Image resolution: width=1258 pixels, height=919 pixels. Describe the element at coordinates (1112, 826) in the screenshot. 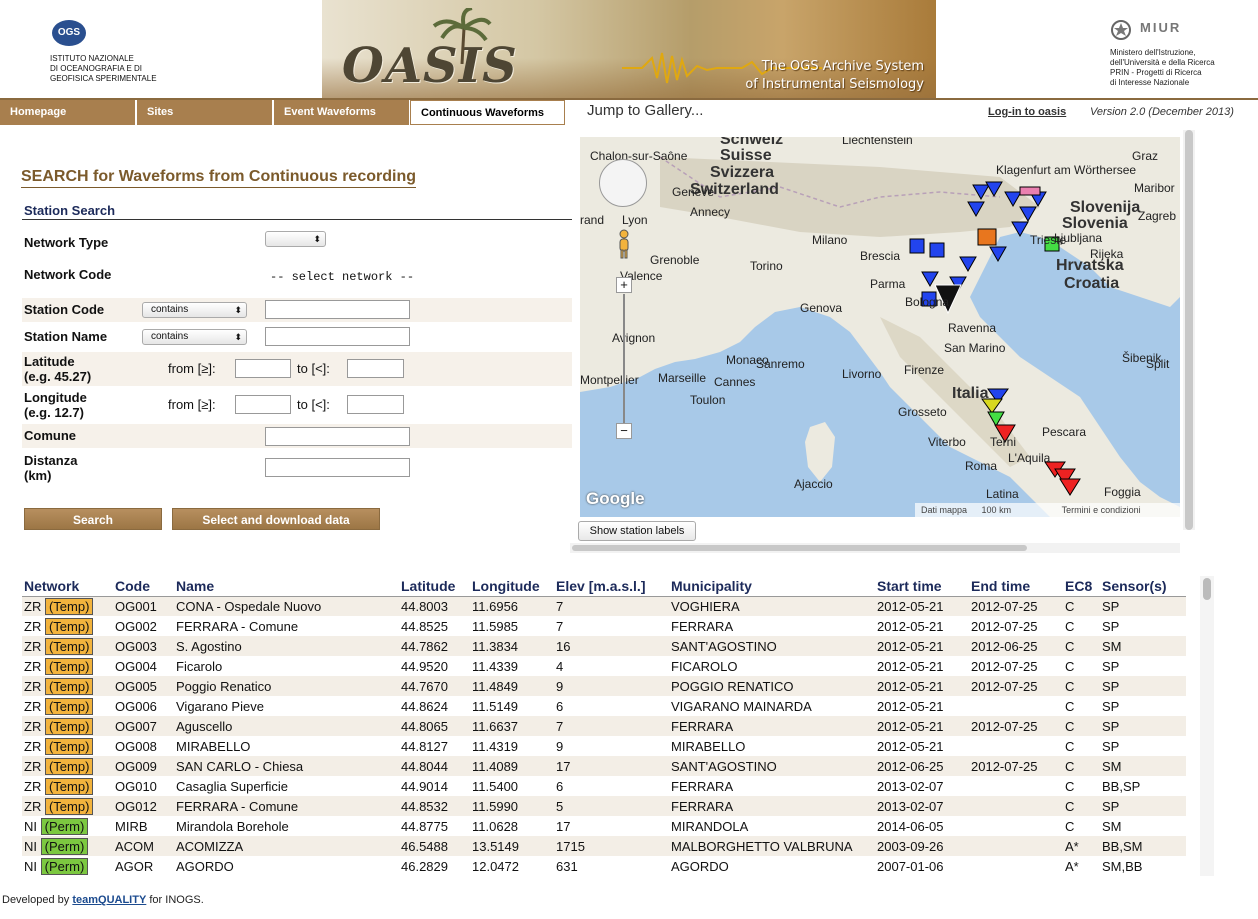

I see `cell-sensor: SM` at that location.